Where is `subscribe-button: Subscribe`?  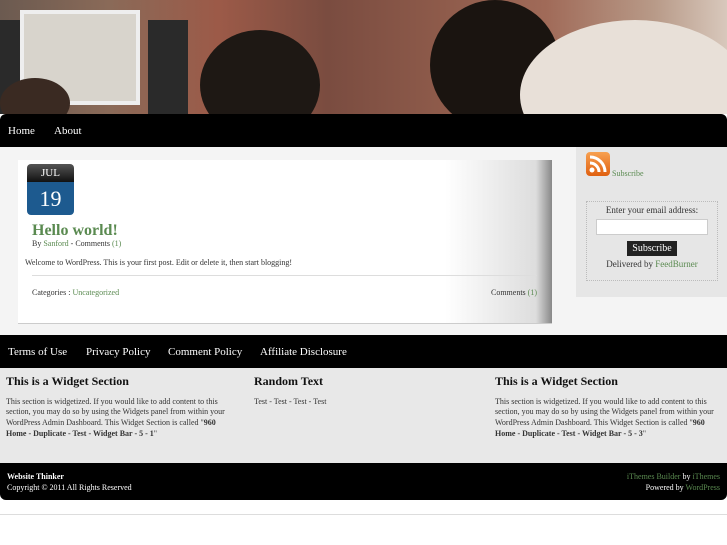
subscribe-button: Subscribe is located at coordinates (652, 248).